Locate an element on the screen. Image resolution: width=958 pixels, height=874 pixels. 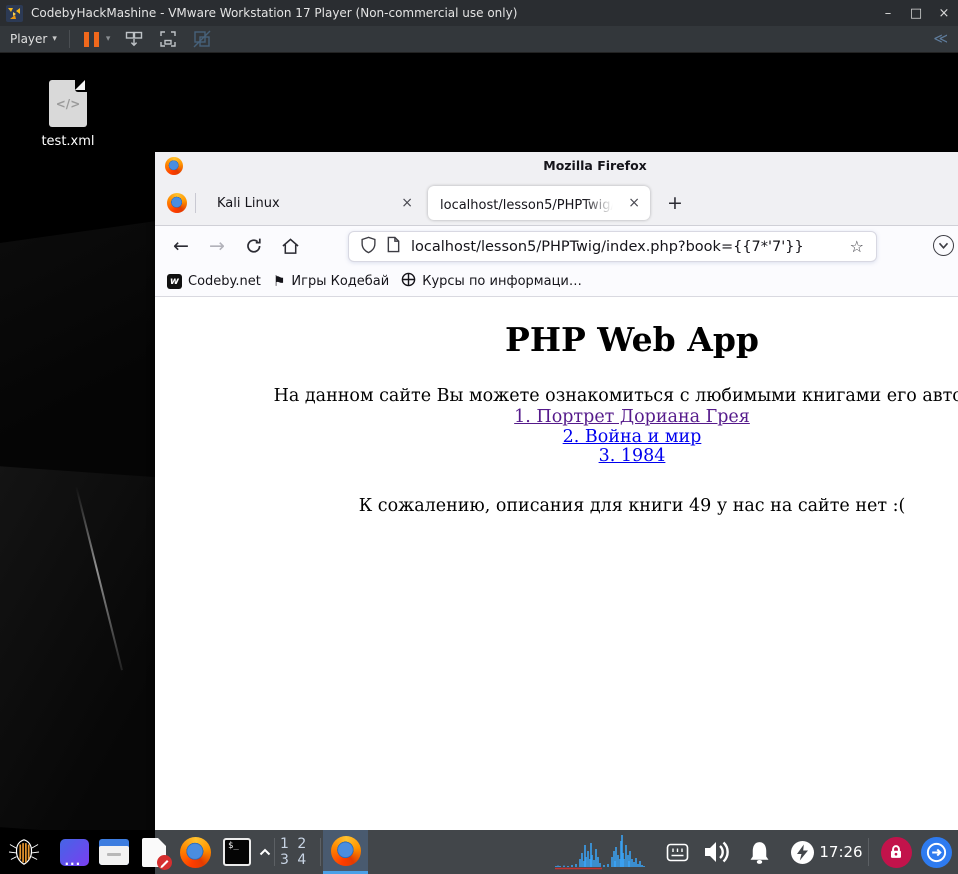
terminal-launcher-button: $_ is located at coordinates (237, 852).